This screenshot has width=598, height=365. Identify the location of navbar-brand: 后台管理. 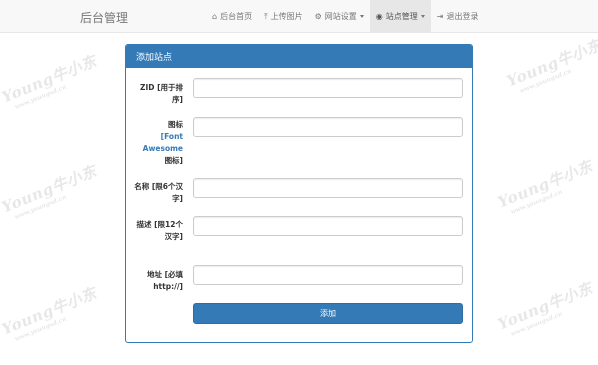
(104, 17).